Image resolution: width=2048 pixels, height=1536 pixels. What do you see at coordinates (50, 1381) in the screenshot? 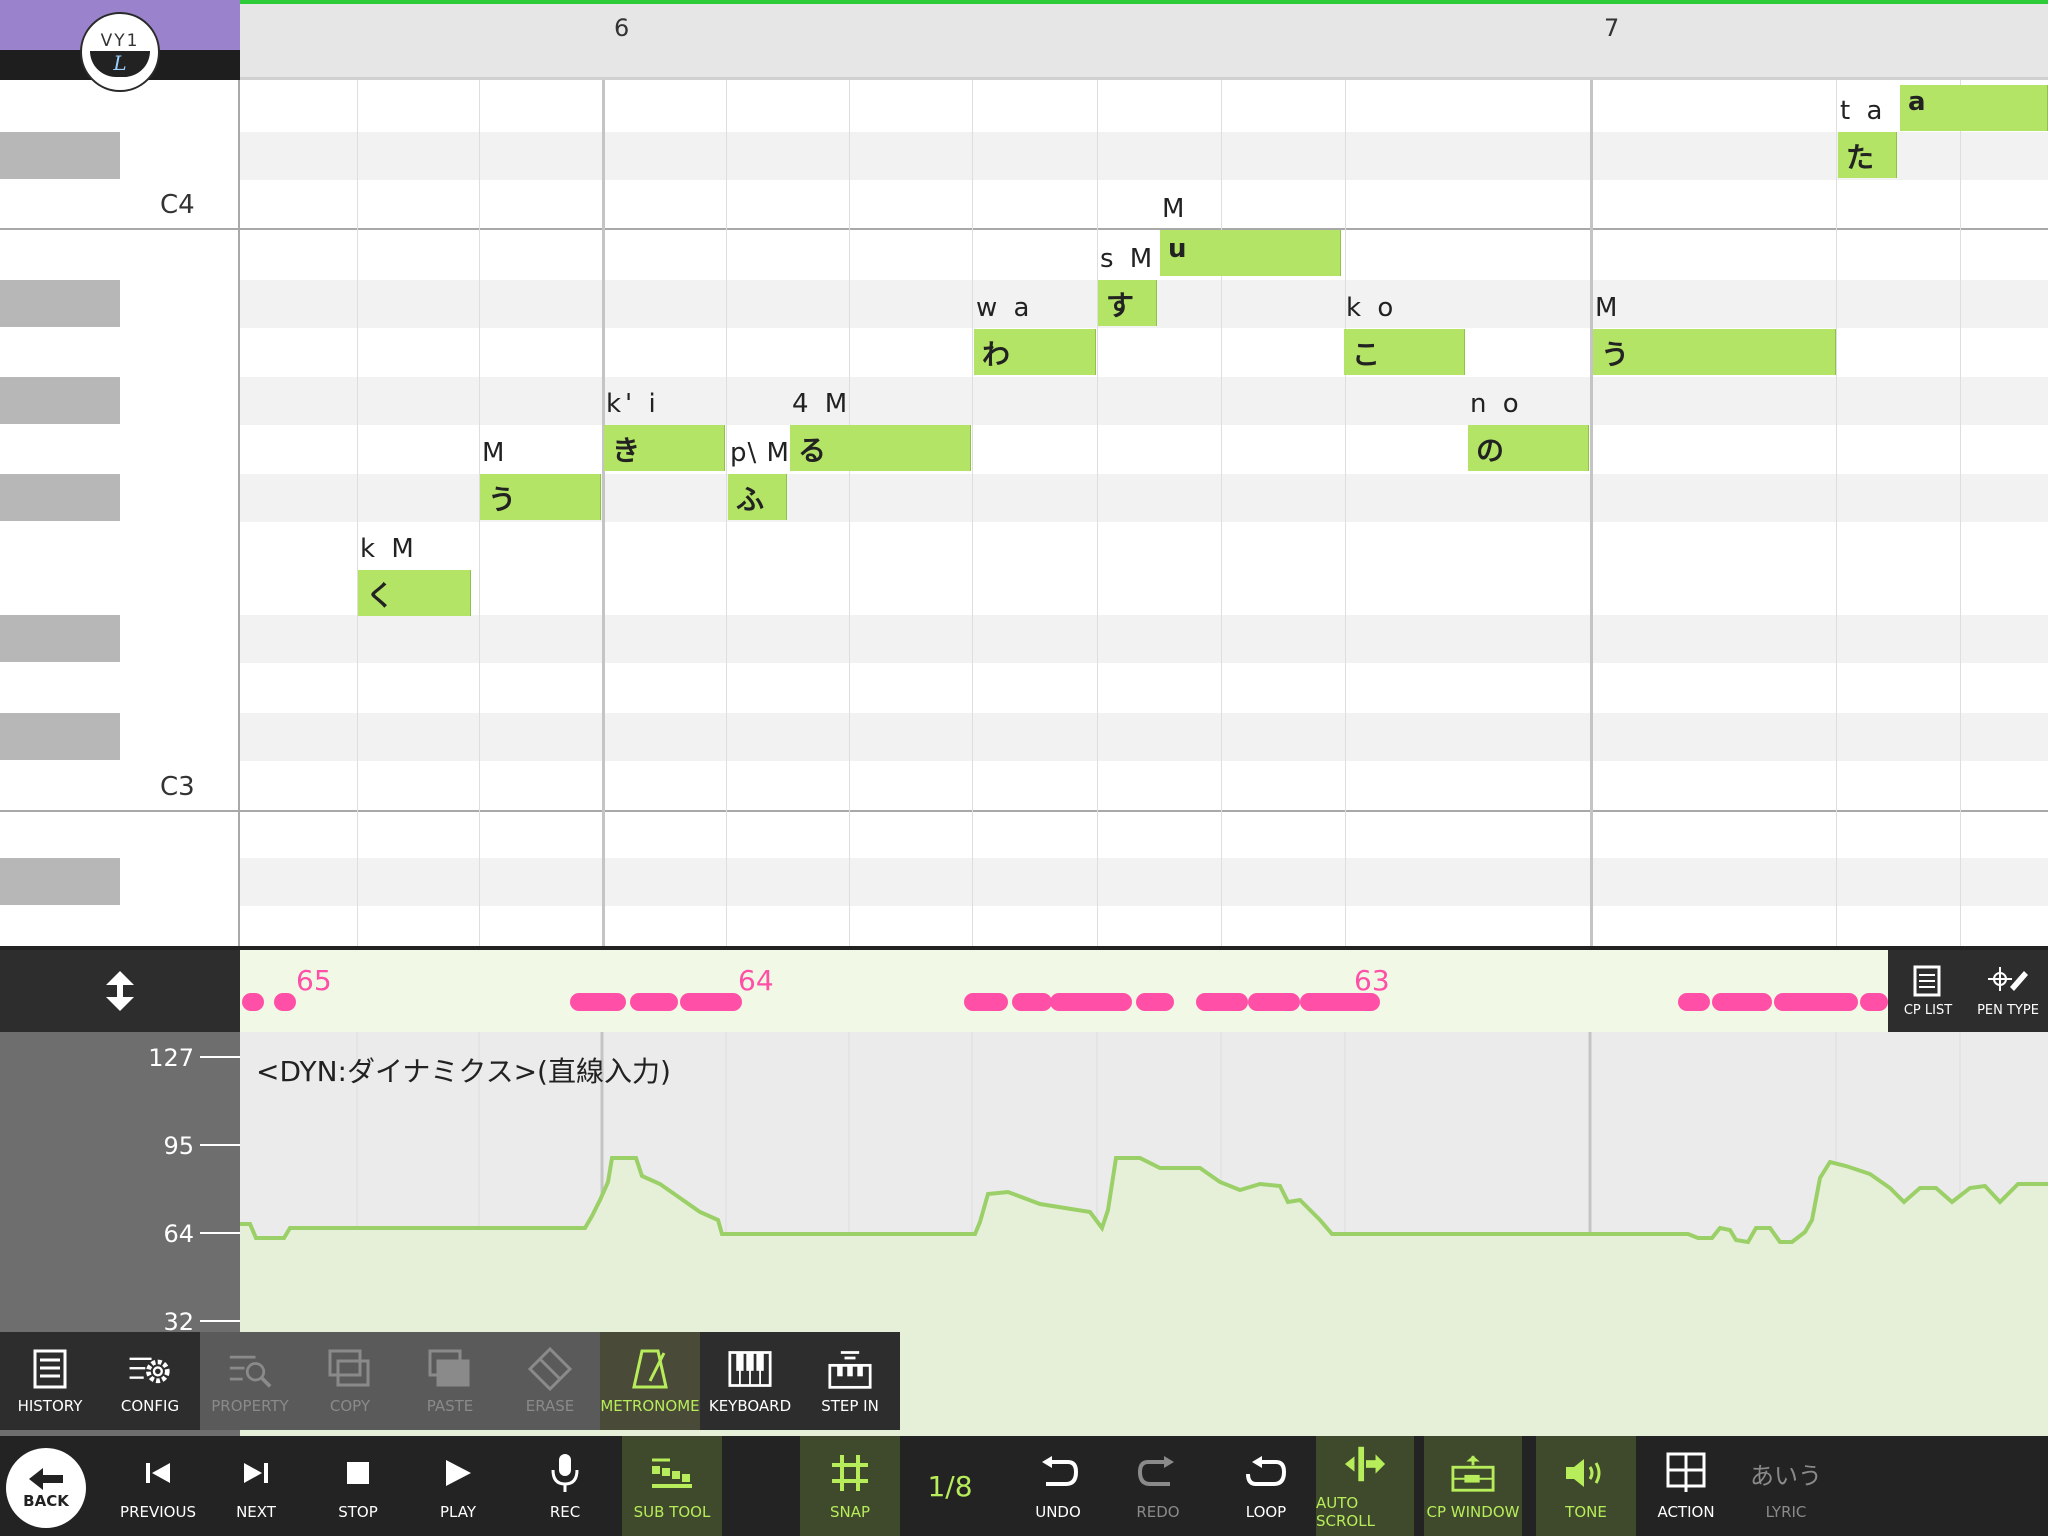
I see `history-button: HISTORY` at bounding box center [50, 1381].